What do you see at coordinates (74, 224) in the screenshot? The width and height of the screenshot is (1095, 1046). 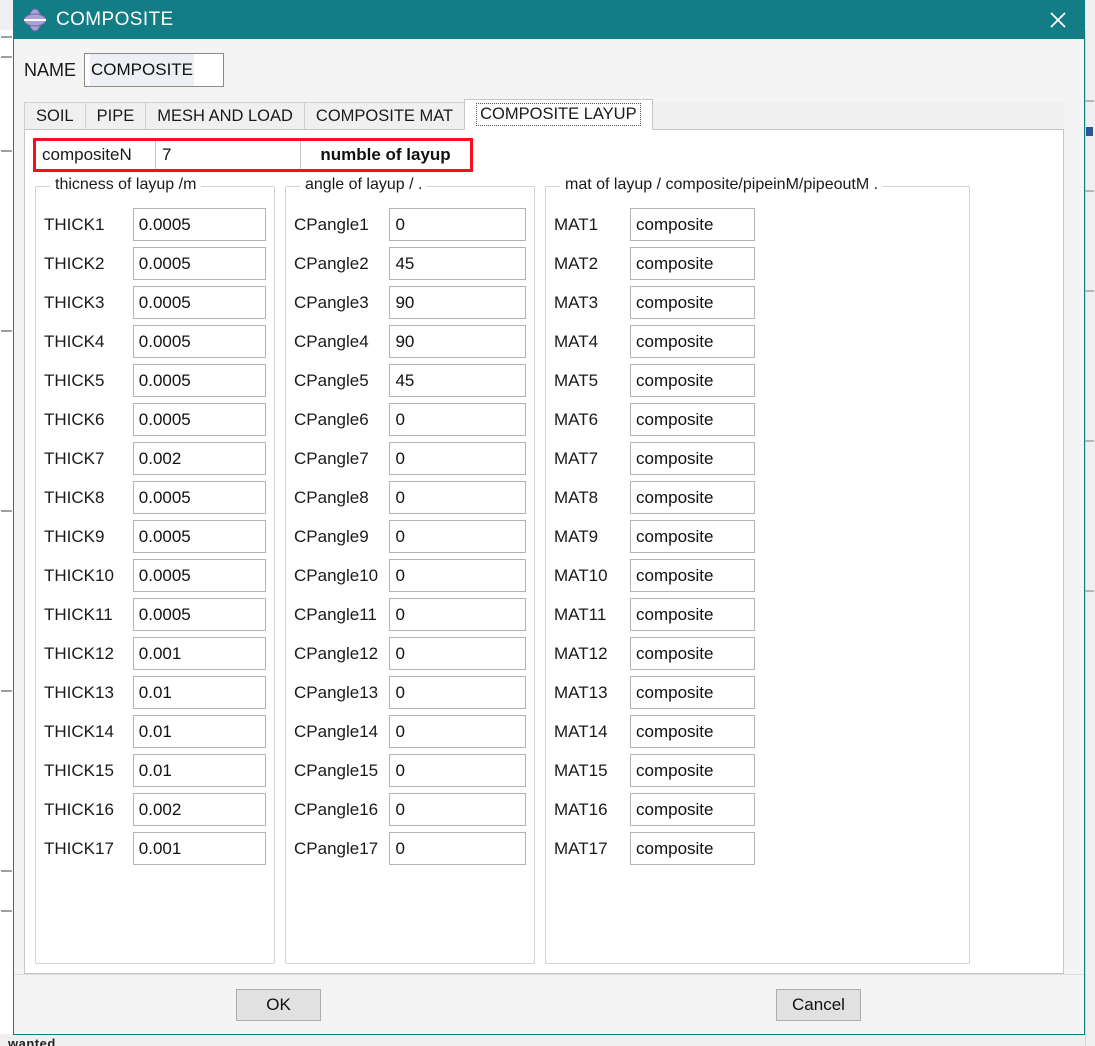 I see `thickness-label: THICK1` at bounding box center [74, 224].